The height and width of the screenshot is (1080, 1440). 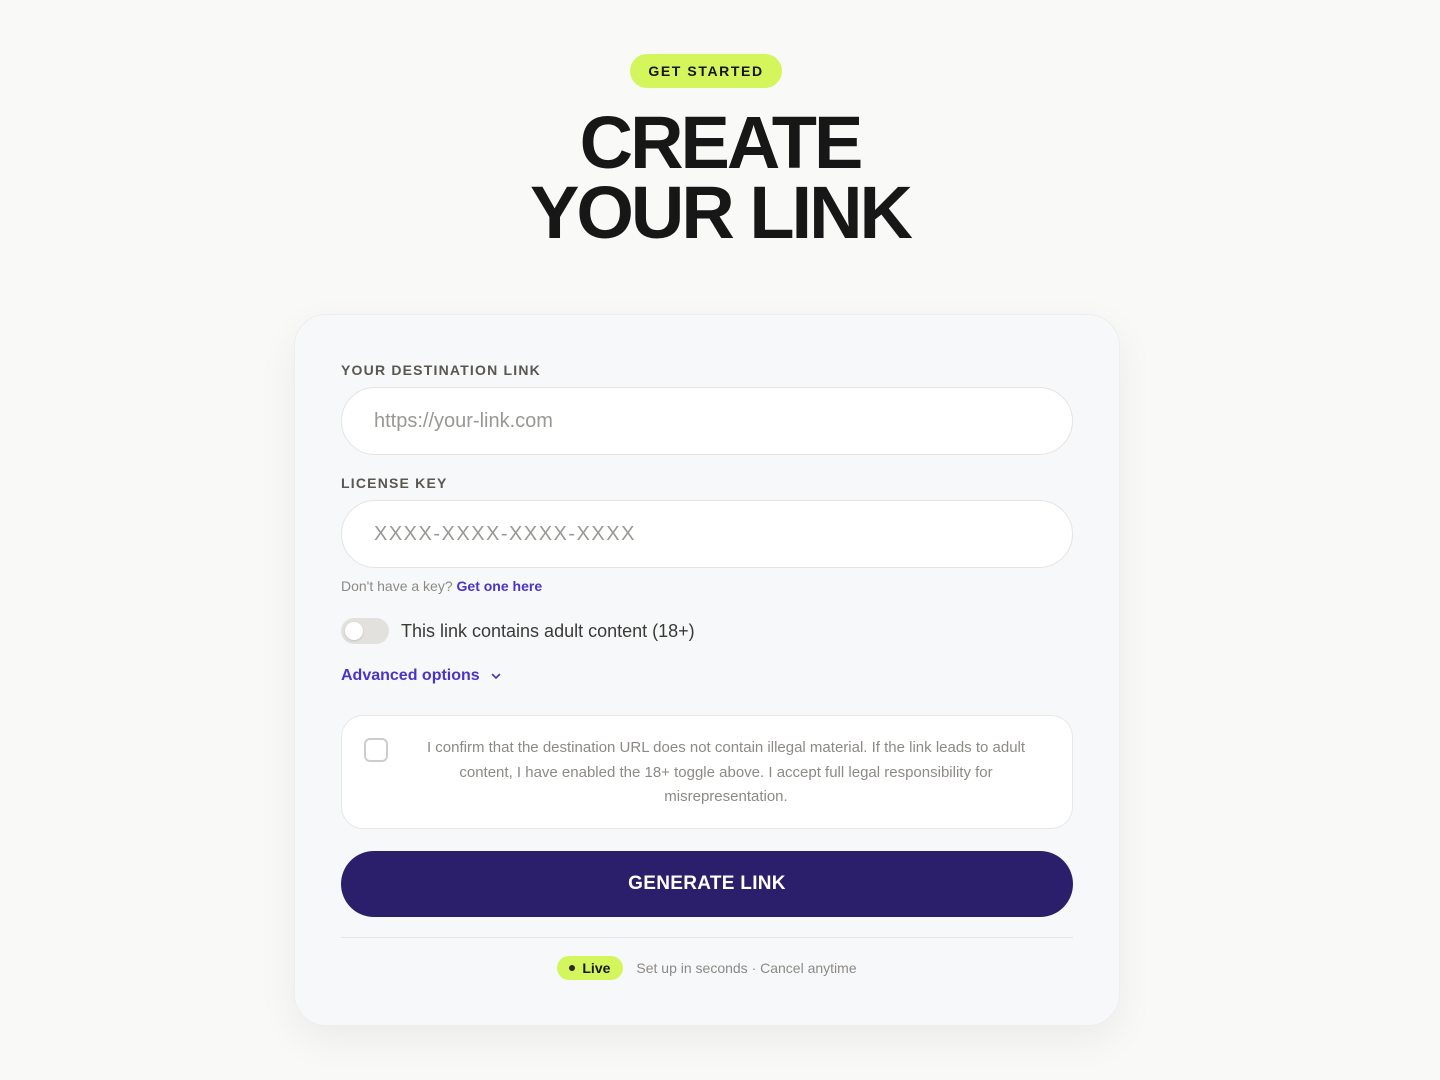 I want to click on page-title: CREATE YOUR LINK, so click(x=720, y=177).